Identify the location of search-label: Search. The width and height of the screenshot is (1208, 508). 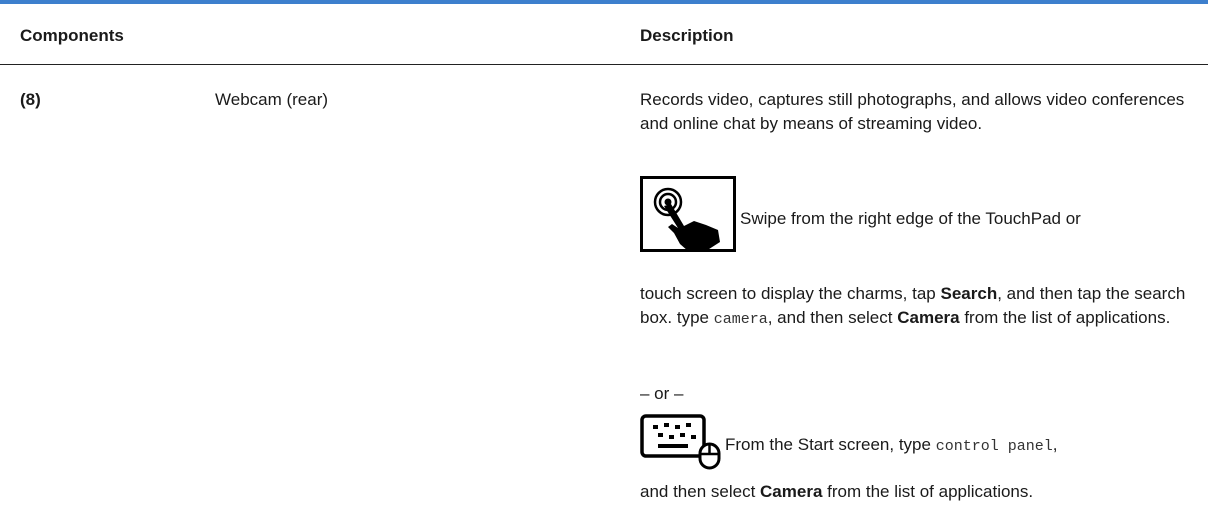
(969, 293).